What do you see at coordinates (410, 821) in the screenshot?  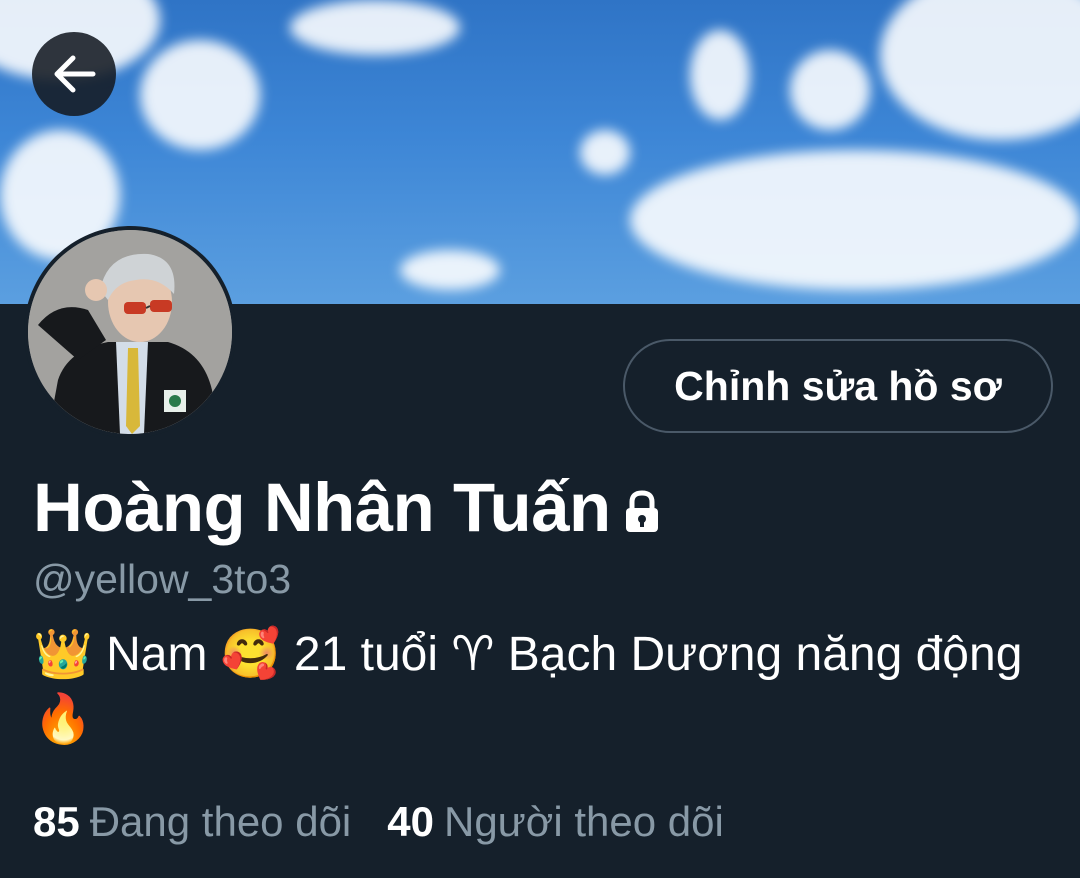 I see `followers-count: 40` at bounding box center [410, 821].